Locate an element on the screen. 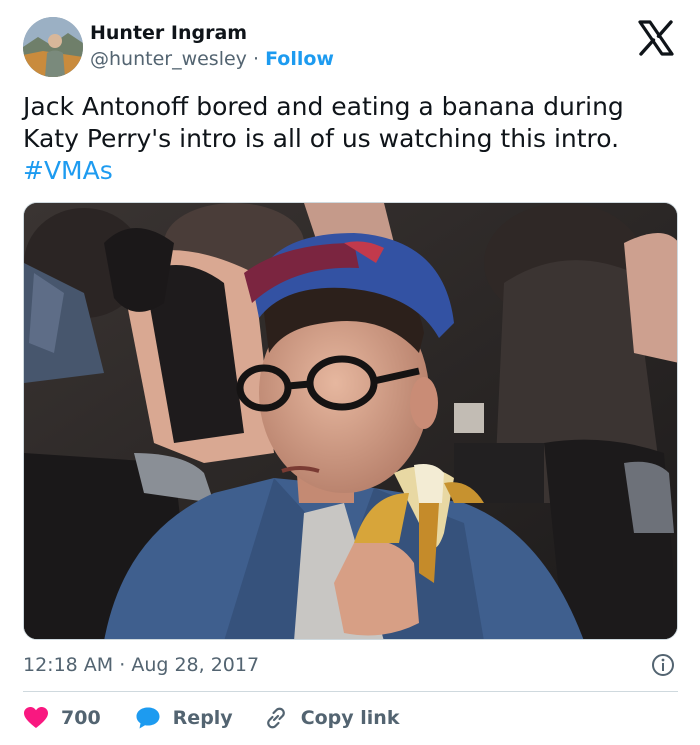  reply-bubble-icon is located at coordinates (148, 718).